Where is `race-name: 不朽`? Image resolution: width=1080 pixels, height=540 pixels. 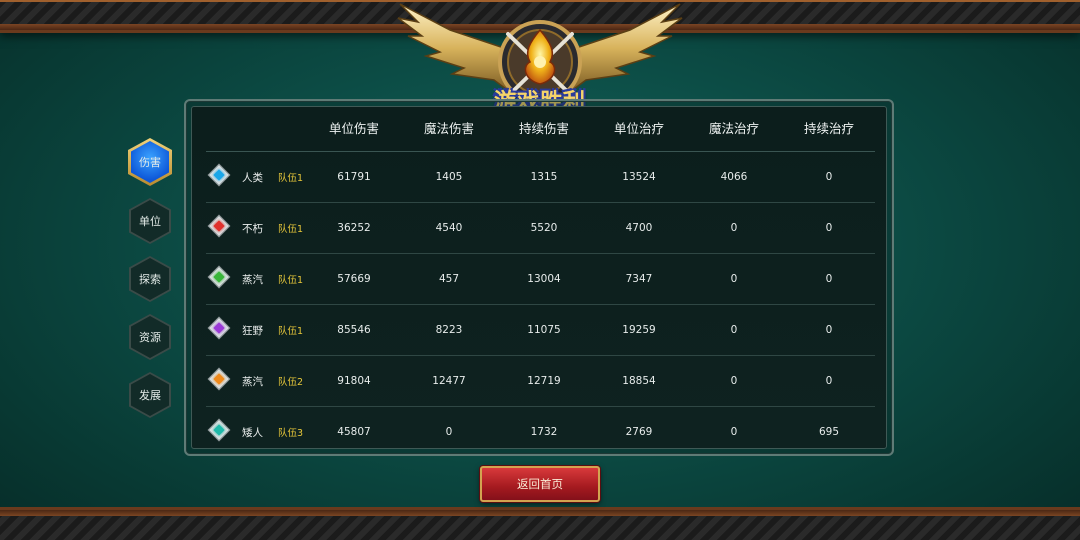 race-name: 不朽 is located at coordinates (252, 228).